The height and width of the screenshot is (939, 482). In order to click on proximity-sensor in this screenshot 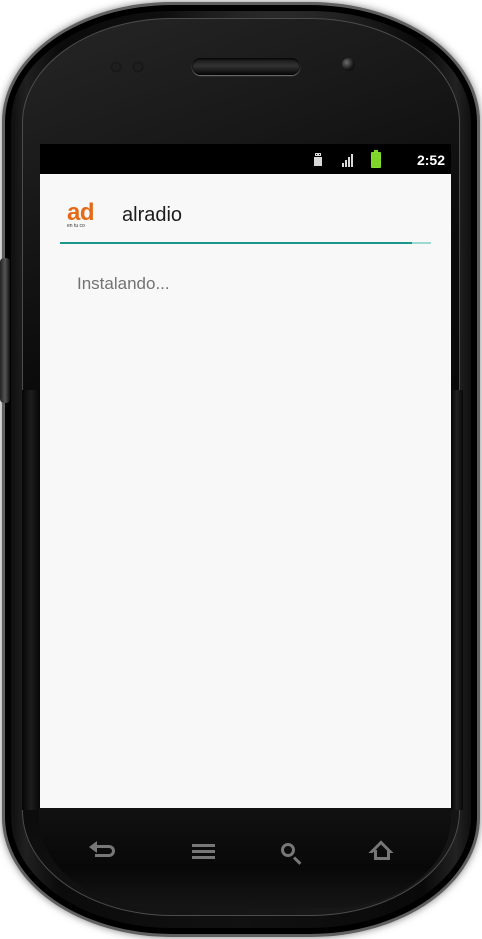, I will do `click(116, 67)`.